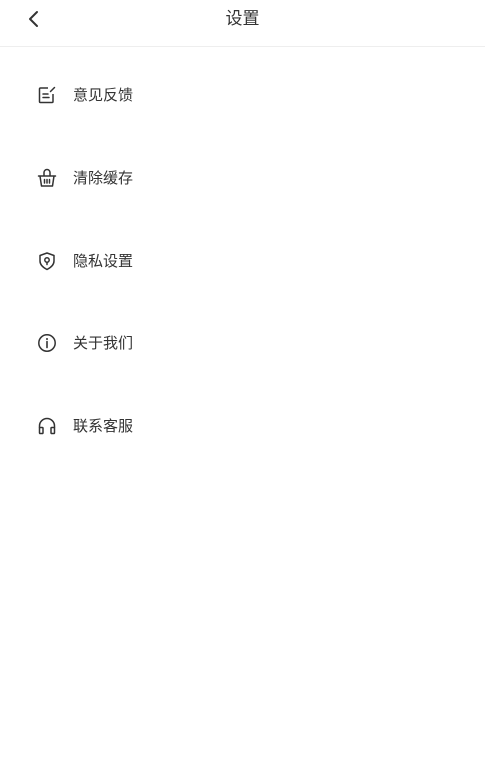 This screenshot has width=485, height=782. What do you see at coordinates (103, 95) in the screenshot?
I see `menu-item-label: 意见反馈` at bounding box center [103, 95].